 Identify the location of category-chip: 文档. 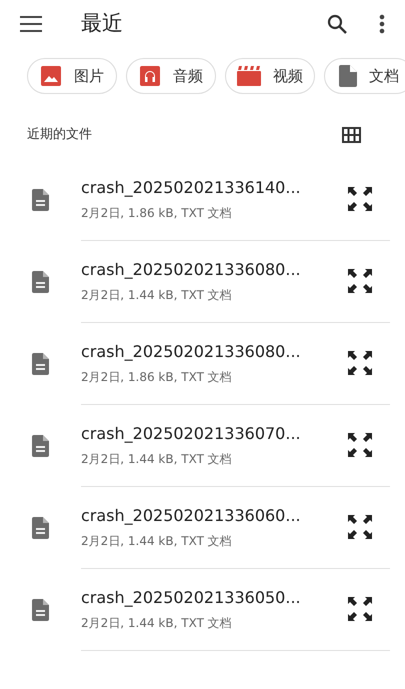
(364, 76).